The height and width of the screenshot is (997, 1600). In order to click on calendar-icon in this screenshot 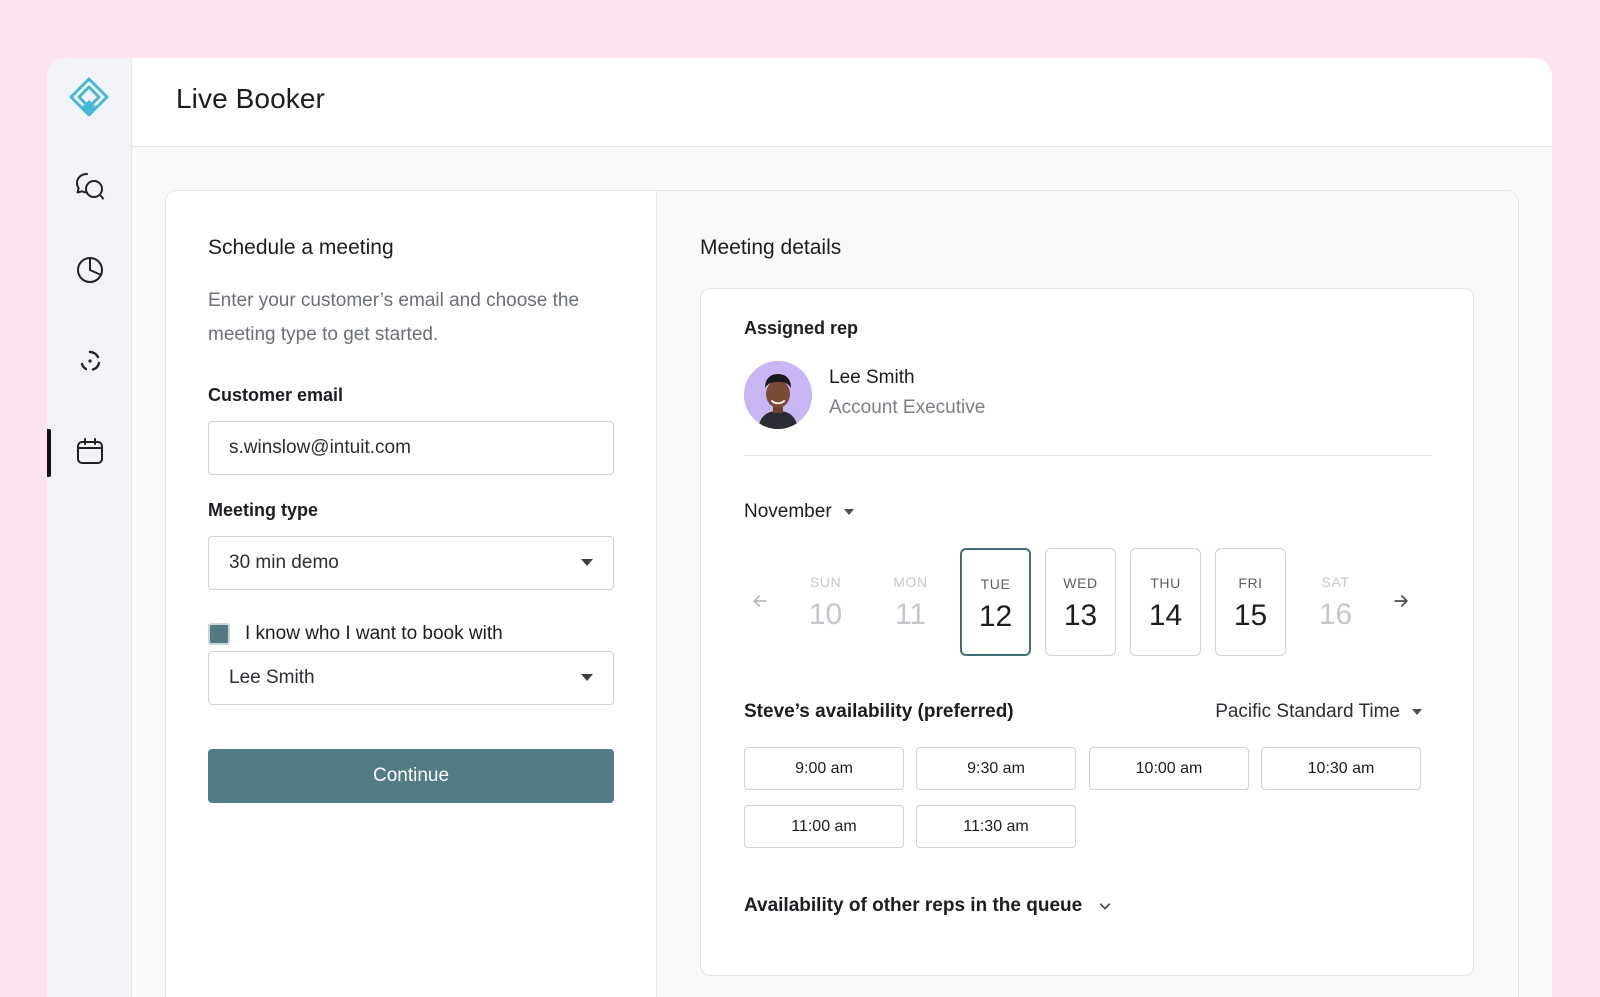, I will do `click(90, 453)`.